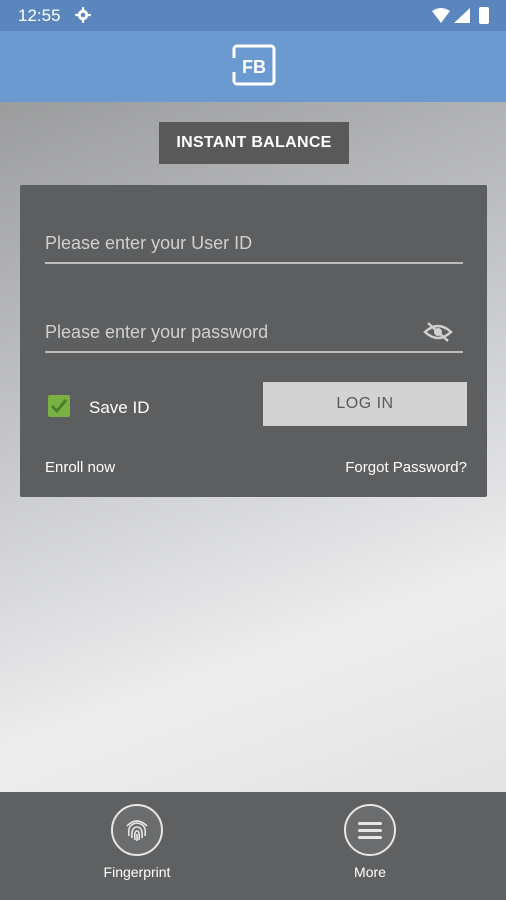 The width and height of the screenshot is (506, 900). Describe the element at coordinates (253, 15) in the screenshot. I see `status-bar: 12:55` at that location.